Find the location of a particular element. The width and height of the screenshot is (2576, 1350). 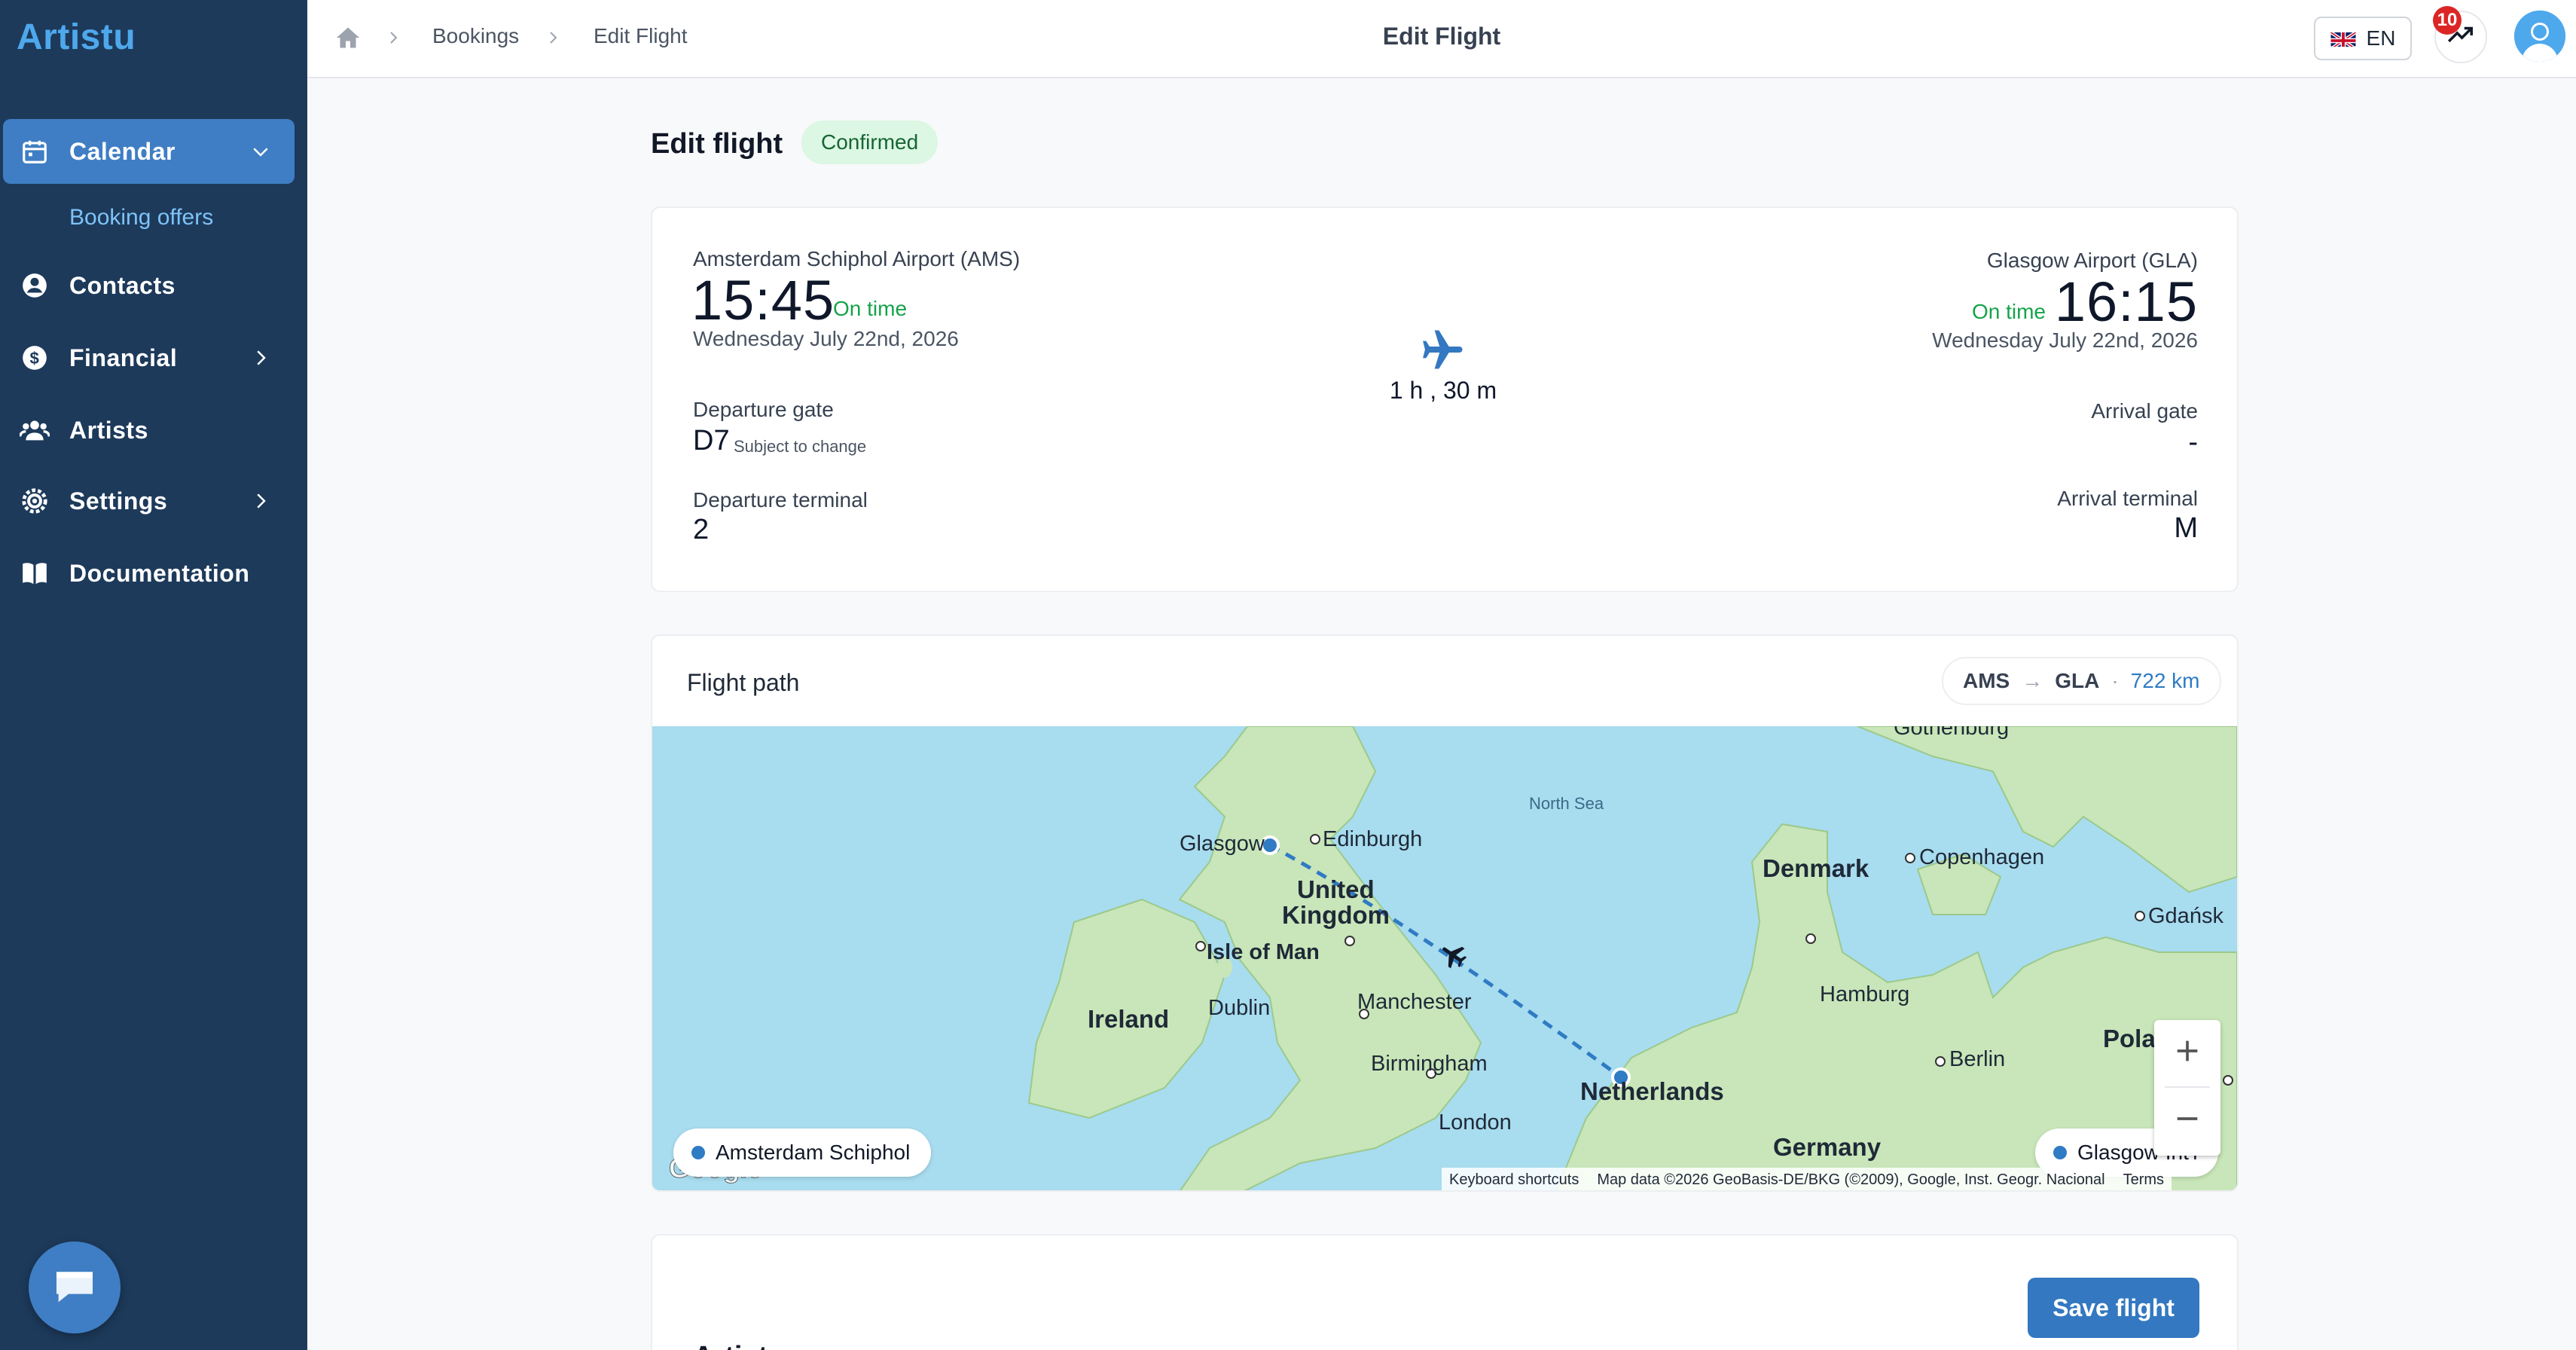

sidebar-item-contacts: Contacts is located at coordinates (149, 285).